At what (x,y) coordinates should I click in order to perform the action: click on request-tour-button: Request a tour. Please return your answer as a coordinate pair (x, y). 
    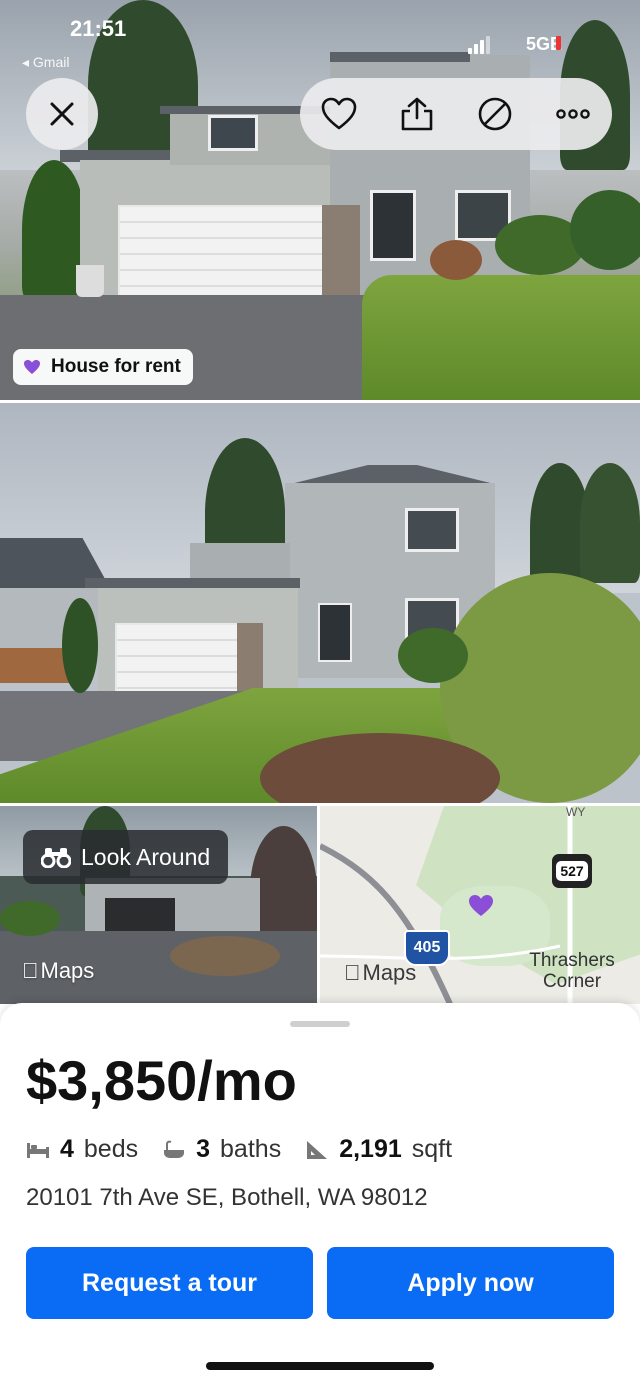
    Looking at the image, I should click on (169, 1283).